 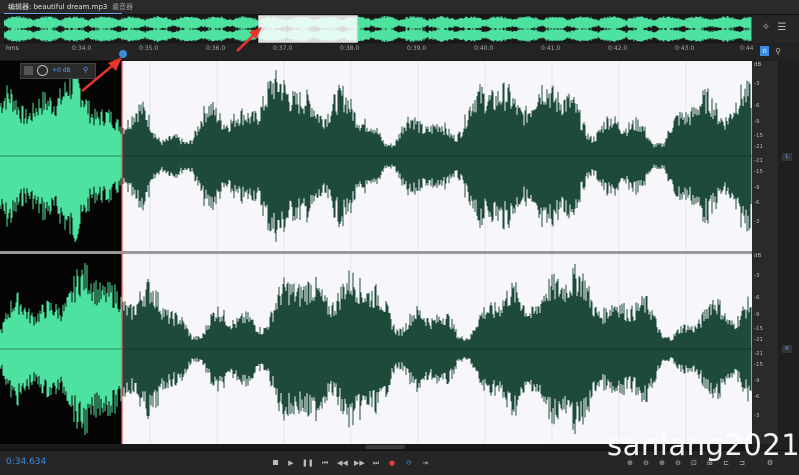 I want to click on ruler-unit-label: hms, so click(x=12, y=48).